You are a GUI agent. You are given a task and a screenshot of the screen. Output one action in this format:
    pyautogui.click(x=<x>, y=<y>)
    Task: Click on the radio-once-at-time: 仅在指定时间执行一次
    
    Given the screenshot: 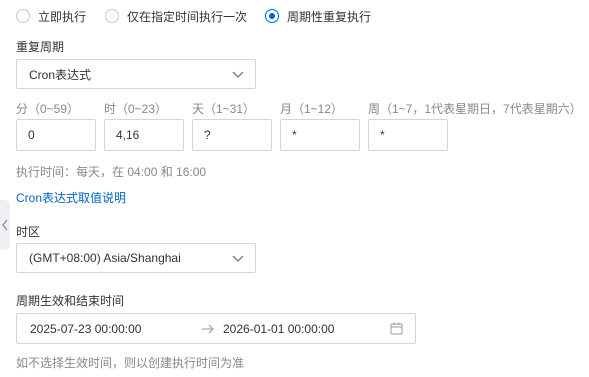 What is the action you would take?
    pyautogui.click(x=176, y=16)
    